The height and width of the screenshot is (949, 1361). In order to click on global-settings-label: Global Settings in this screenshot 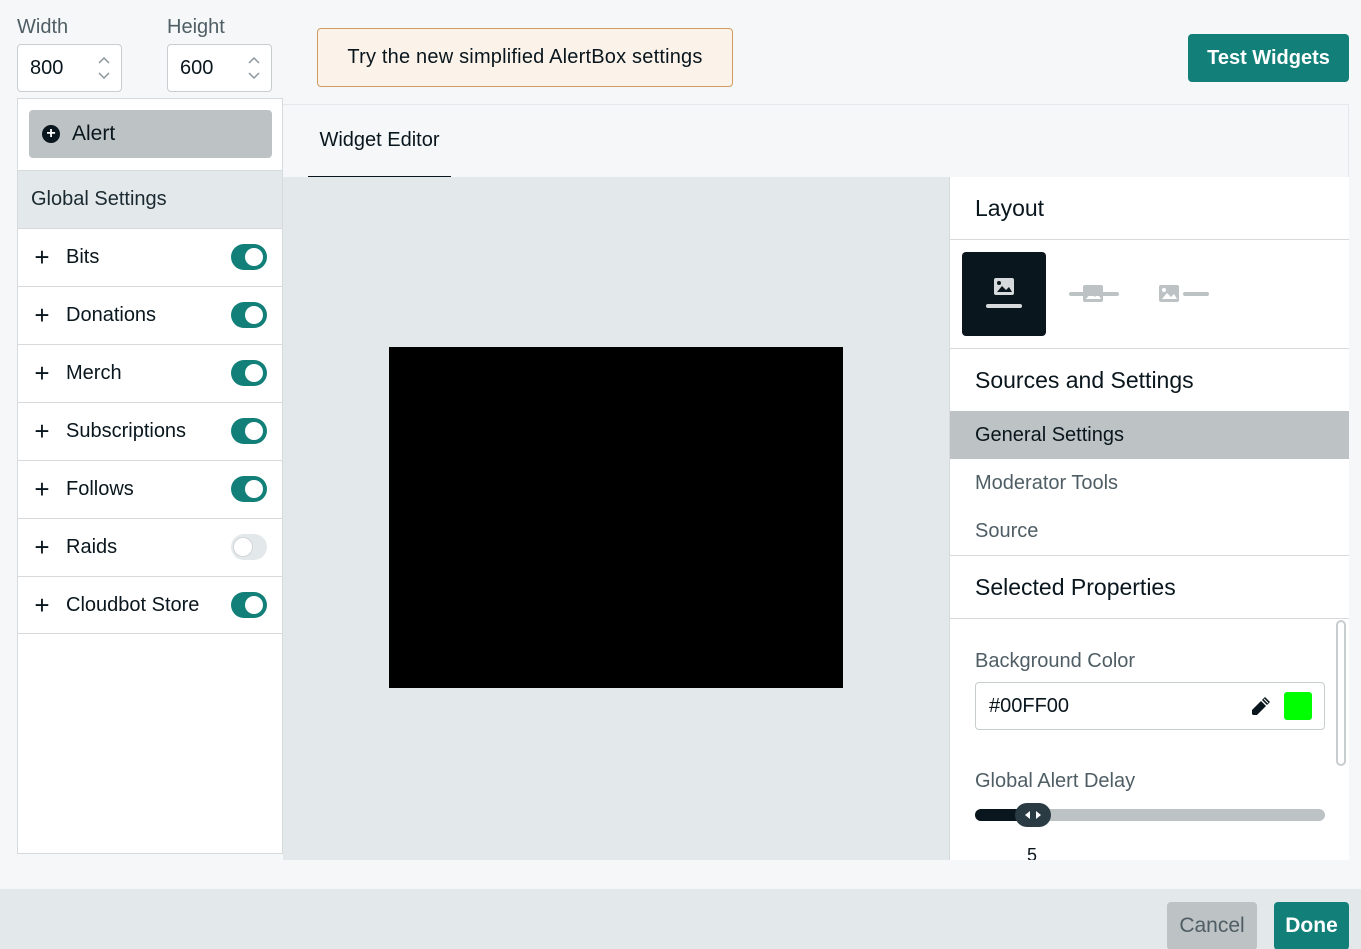, I will do `click(99, 199)`.